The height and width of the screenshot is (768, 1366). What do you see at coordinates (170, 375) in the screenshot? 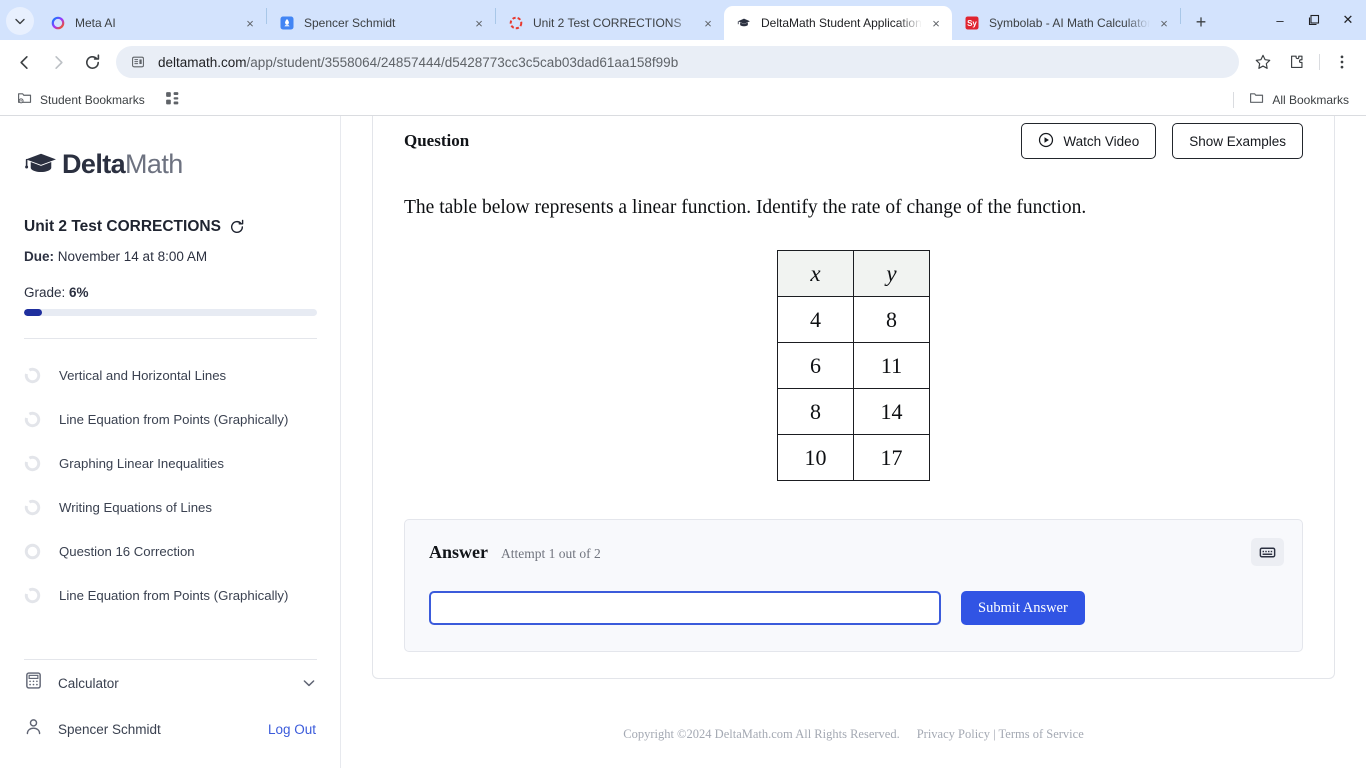
I see `sidebar-item-vertical-and-horizontal-lines: Vertical and Horizontal Lines` at bounding box center [170, 375].